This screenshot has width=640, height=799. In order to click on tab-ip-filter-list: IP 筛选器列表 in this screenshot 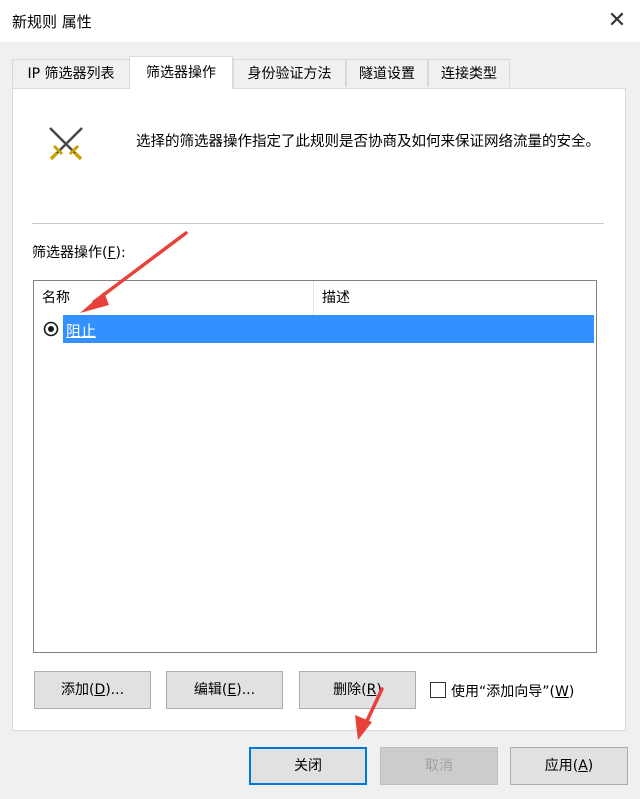, I will do `click(71, 73)`.